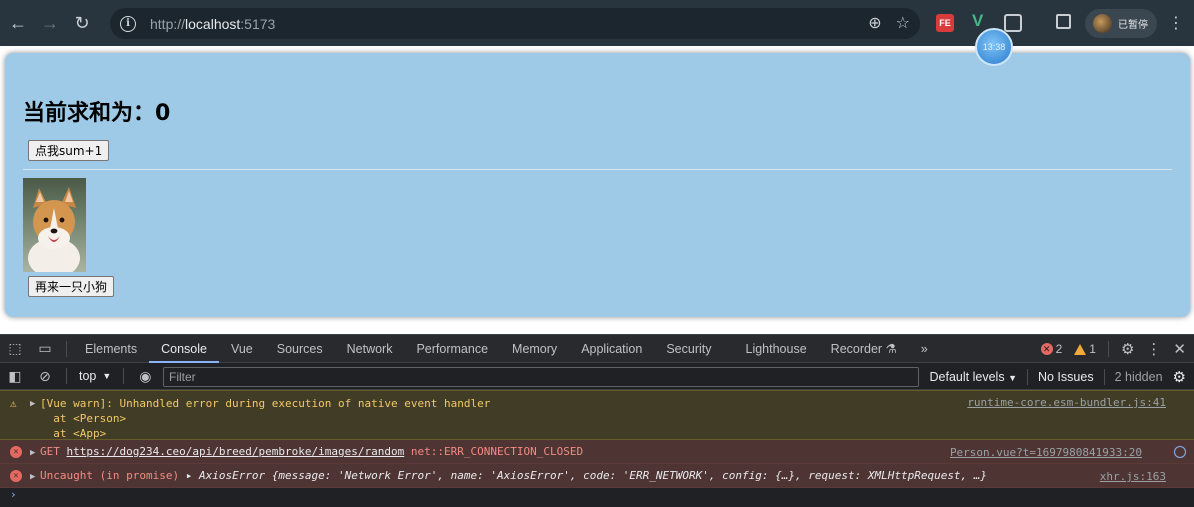 This screenshot has width=1194, height=507. Describe the element at coordinates (515, 23) in the screenshot. I see `address-bar: i http://localhost:5173 ⊕ ☆` at that location.